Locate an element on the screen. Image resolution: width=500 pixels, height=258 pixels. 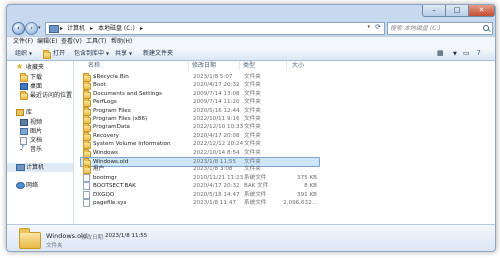
title-bar: – □ ✕ is located at coordinates (251, 12).